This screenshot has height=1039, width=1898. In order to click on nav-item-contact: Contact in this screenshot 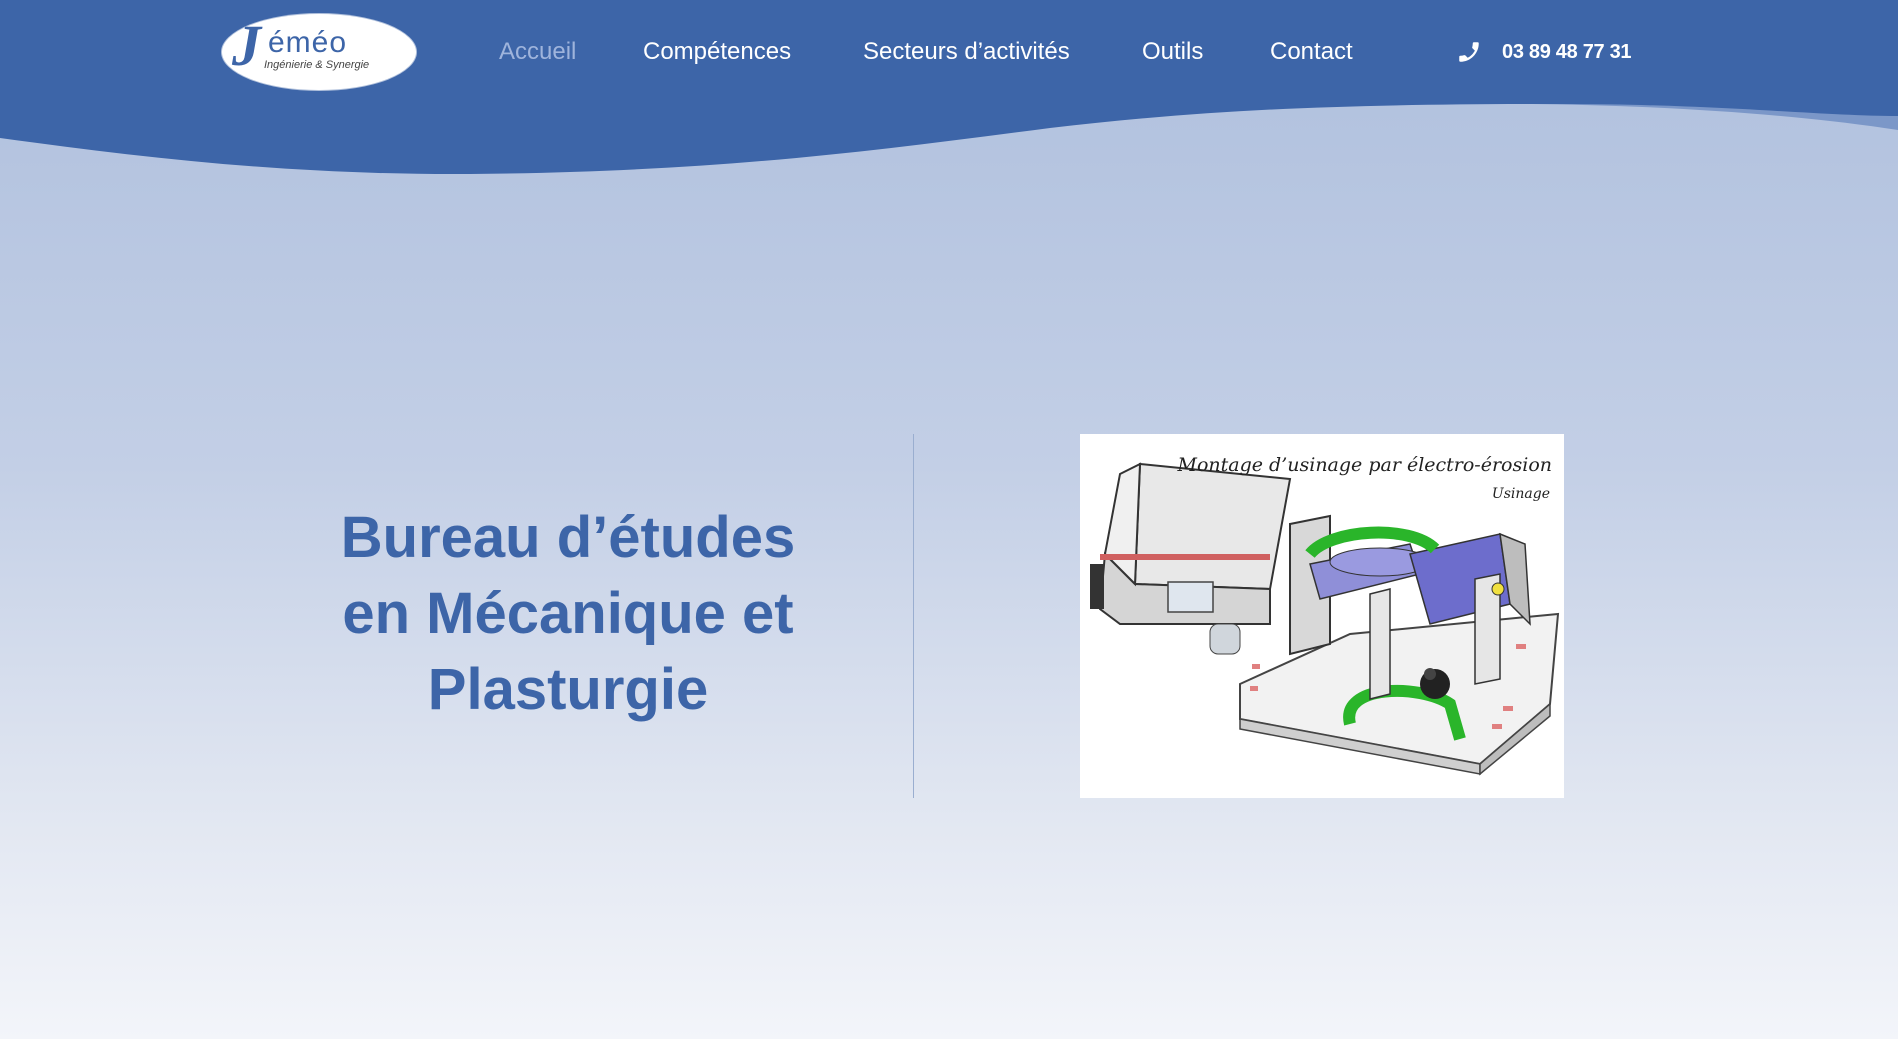, I will do `click(1311, 52)`.